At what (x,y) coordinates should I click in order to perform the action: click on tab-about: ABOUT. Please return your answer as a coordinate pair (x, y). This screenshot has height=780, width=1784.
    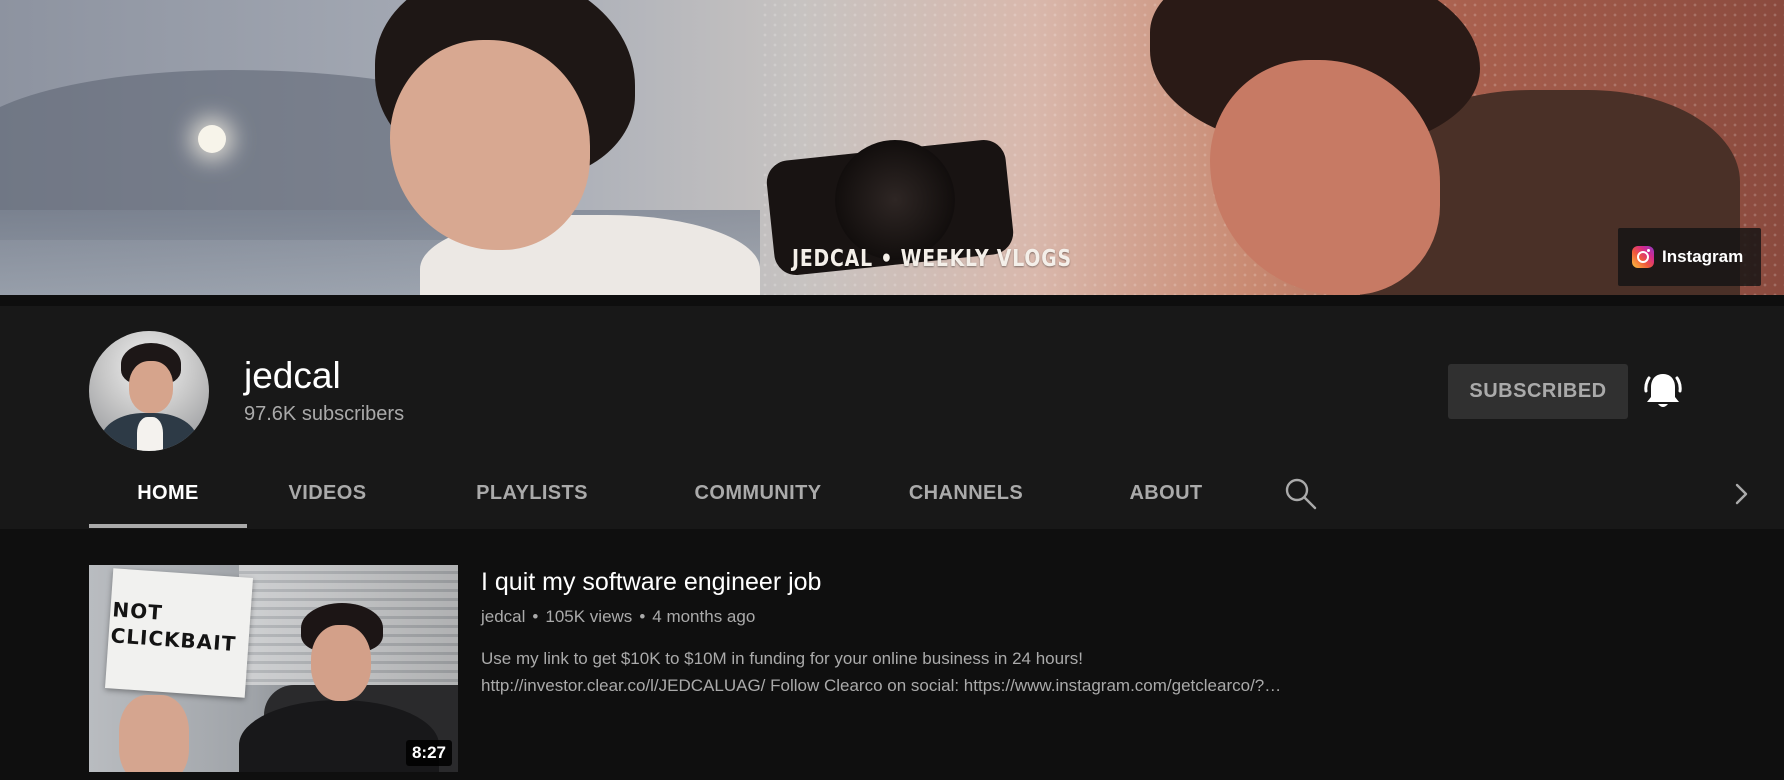
    Looking at the image, I should click on (1166, 500).